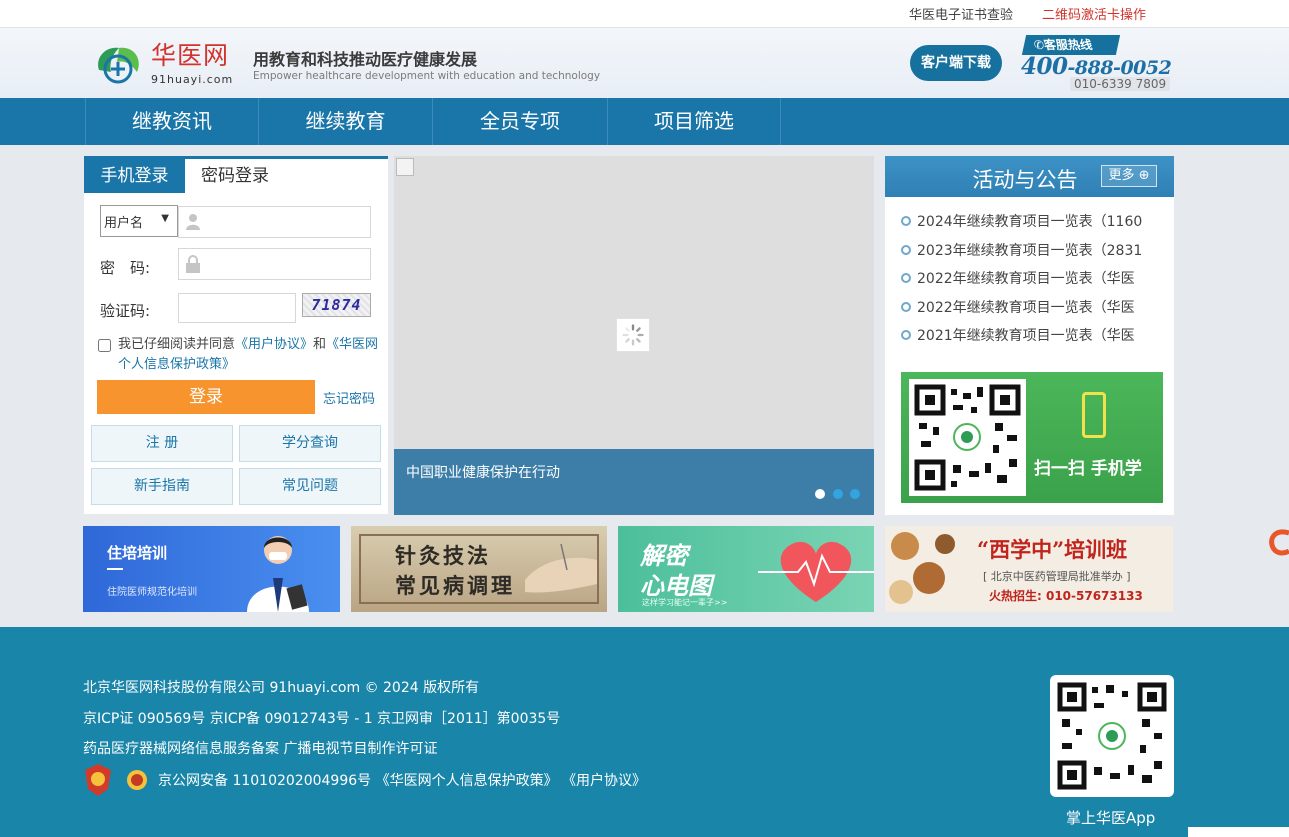 The width and height of the screenshot is (1289, 837). What do you see at coordinates (561, 568) in the screenshot?
I see `hand-icon` at bounding box center [561, 568].